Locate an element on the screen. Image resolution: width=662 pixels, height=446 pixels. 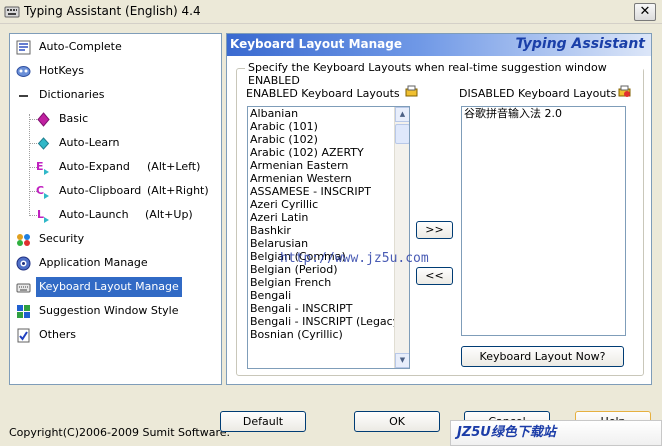
enabled-layout-item: Armenian Eastern is located at coordinates (328, 165).